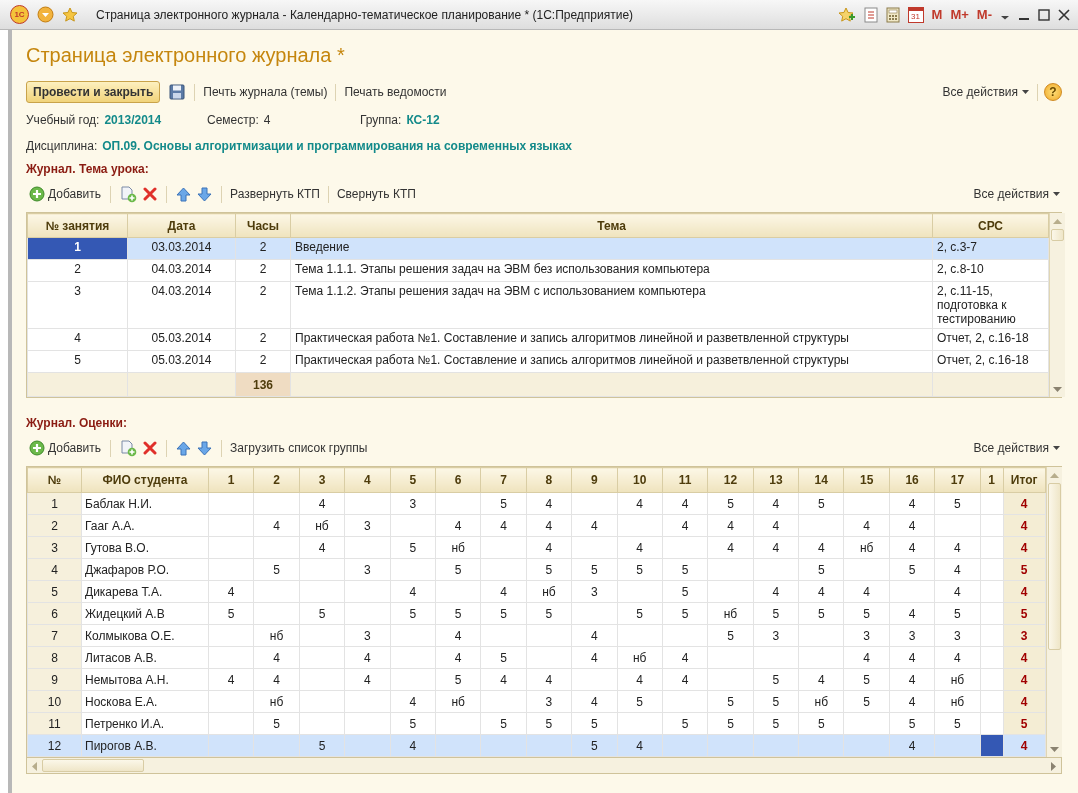  What do you see at coordinates (536, 701) in the screenshot?
I see `table-row: 10 Носкова Е.А. нб 4 нб 3 4 5 5 5 нб 5 4 нб 4` at bounding box center [536, 701].